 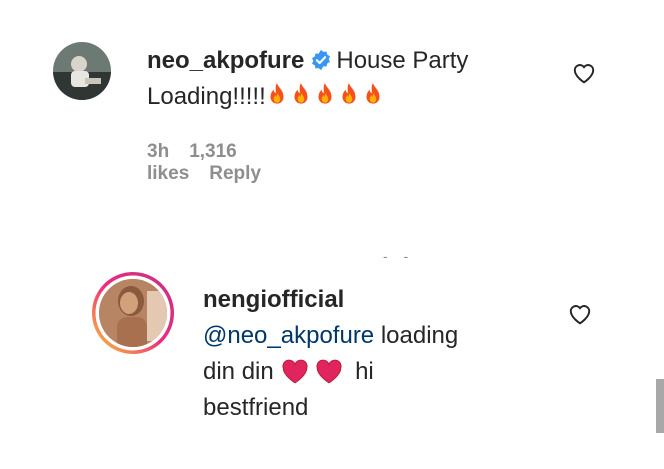 What do you see at coordinates (402, 60) in the screenshot?
I see `comment-text: House Party` at bounding box center [402, 60].